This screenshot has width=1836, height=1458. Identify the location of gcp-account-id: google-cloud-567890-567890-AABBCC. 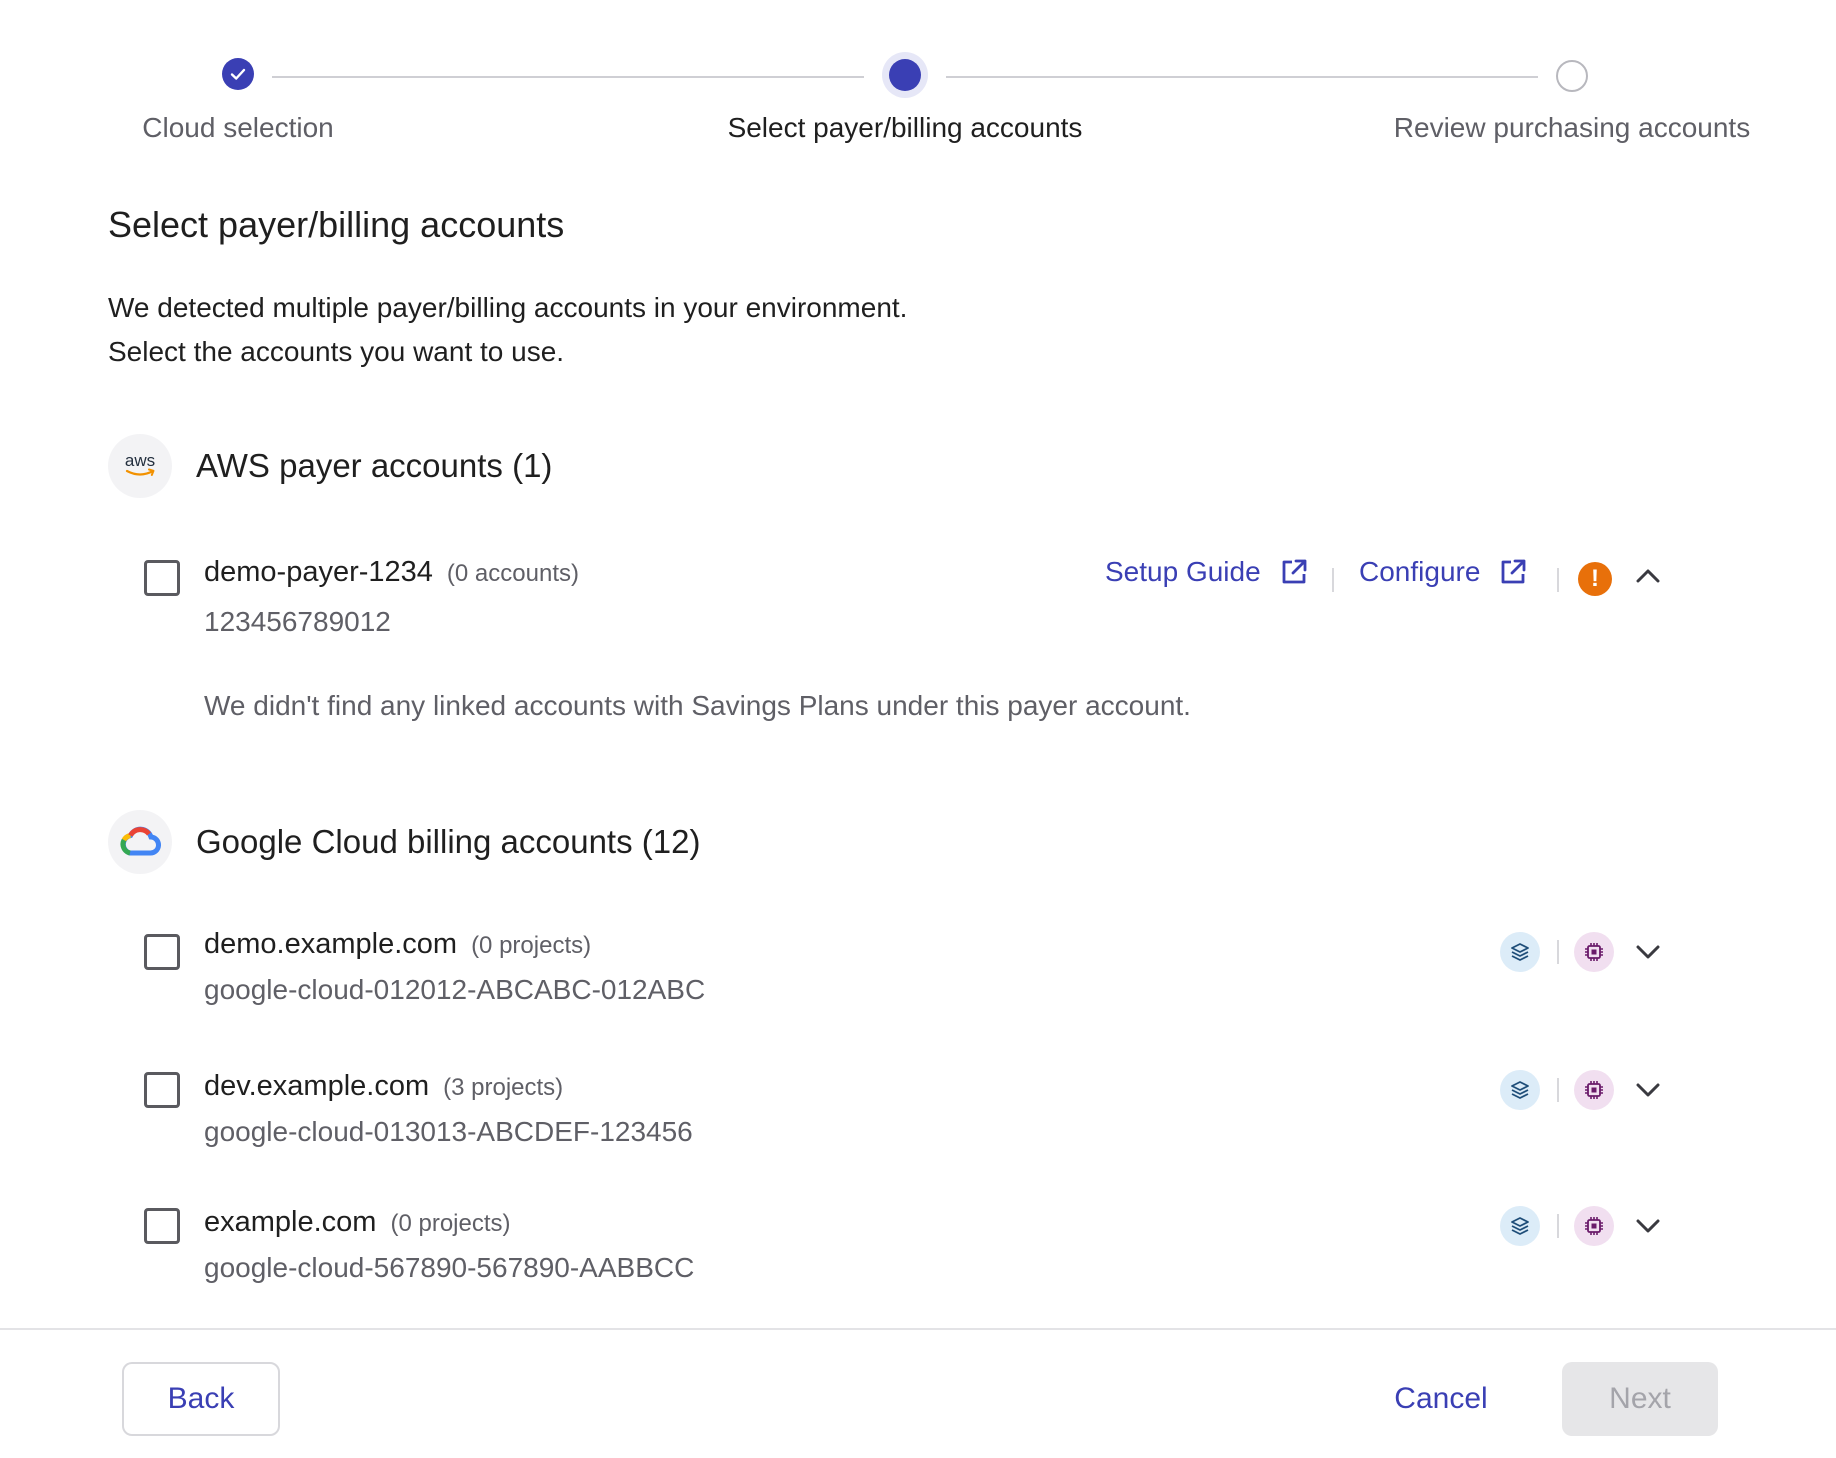
(449, 1267).